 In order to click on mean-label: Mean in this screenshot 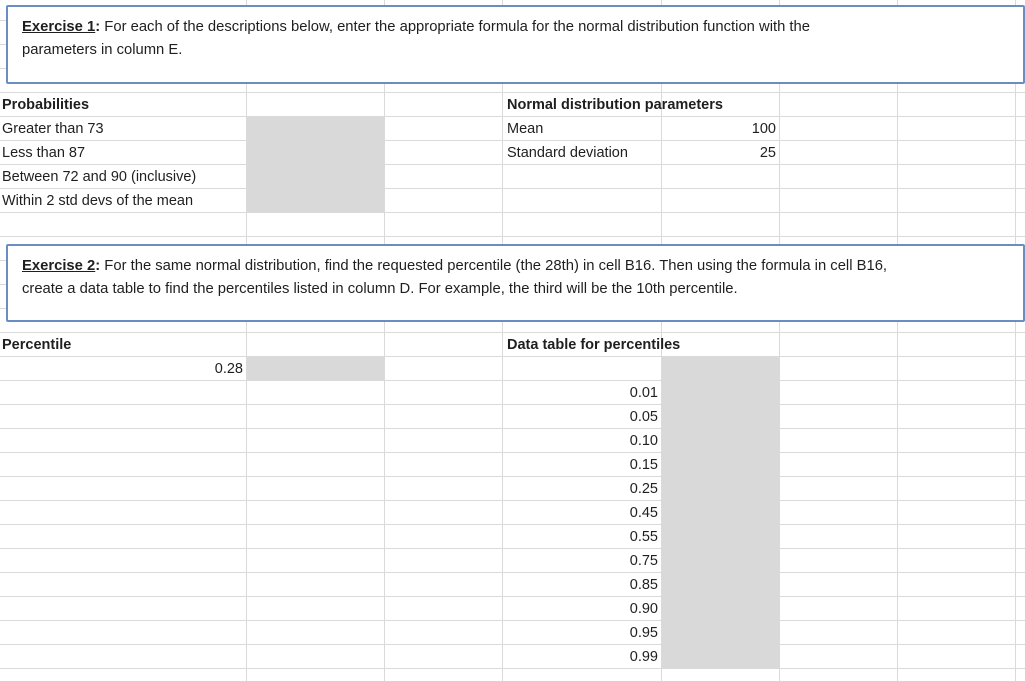, I will do `click(525, 129)`.